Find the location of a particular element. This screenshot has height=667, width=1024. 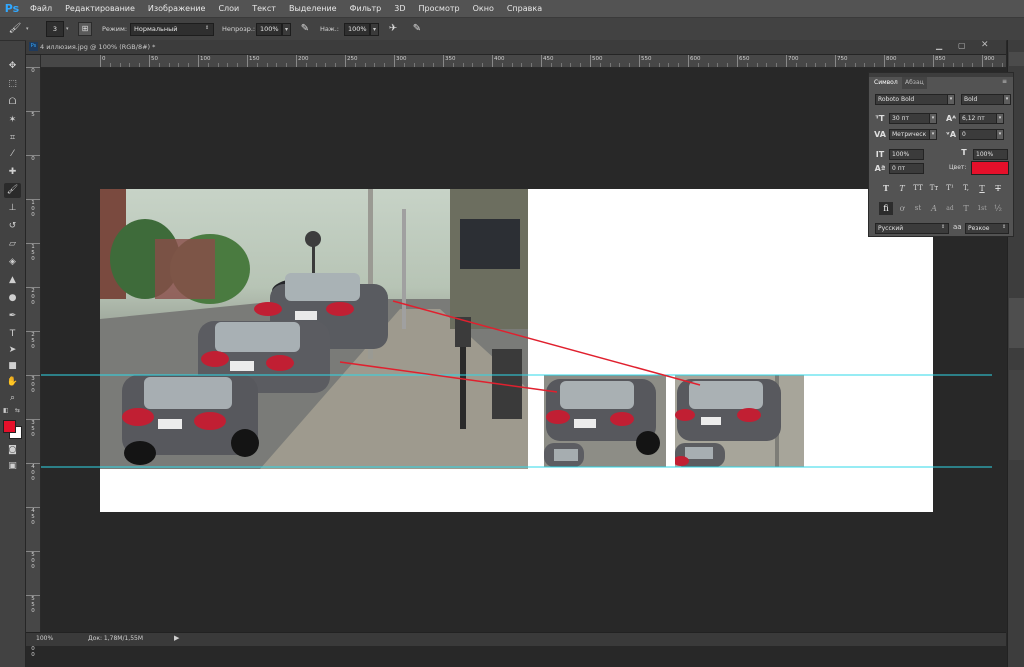

faux-bold-button: T is located at coordinates (886, 188).